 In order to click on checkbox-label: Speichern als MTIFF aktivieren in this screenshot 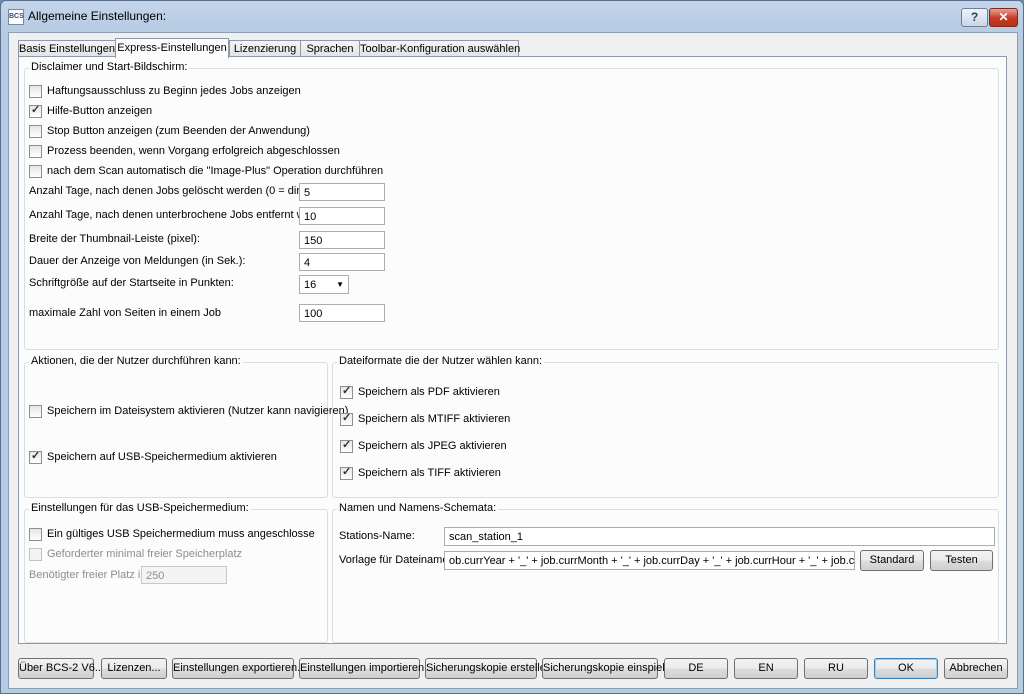, I will do `click(434, 419)`.